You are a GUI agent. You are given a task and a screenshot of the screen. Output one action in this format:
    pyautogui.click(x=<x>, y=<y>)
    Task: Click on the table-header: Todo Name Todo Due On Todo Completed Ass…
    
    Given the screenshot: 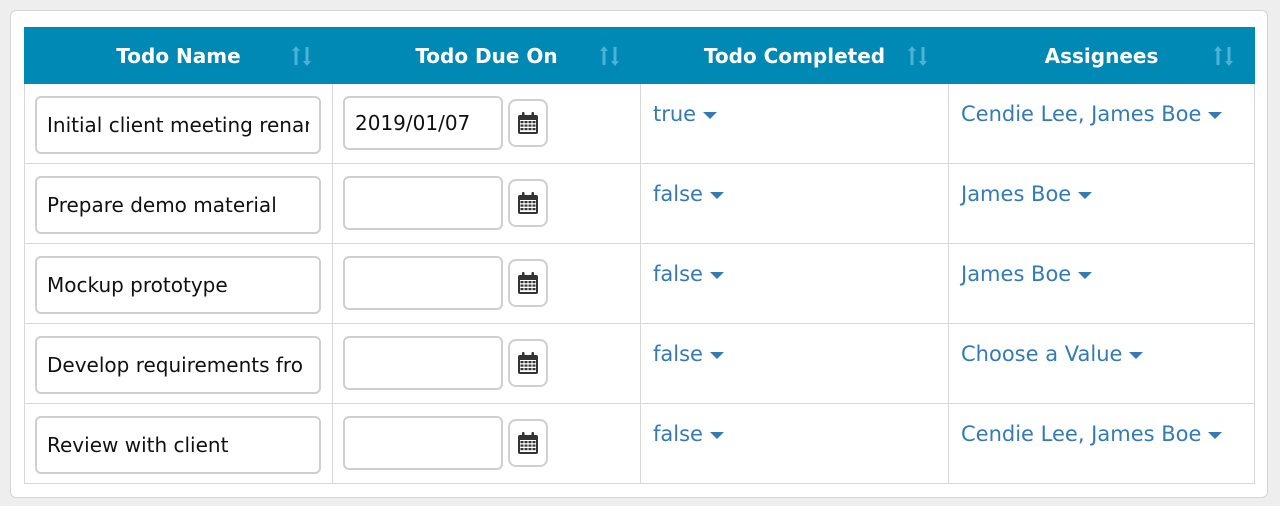 What is the action you would take?
    pyautogui.click(x=639, y=55)
    